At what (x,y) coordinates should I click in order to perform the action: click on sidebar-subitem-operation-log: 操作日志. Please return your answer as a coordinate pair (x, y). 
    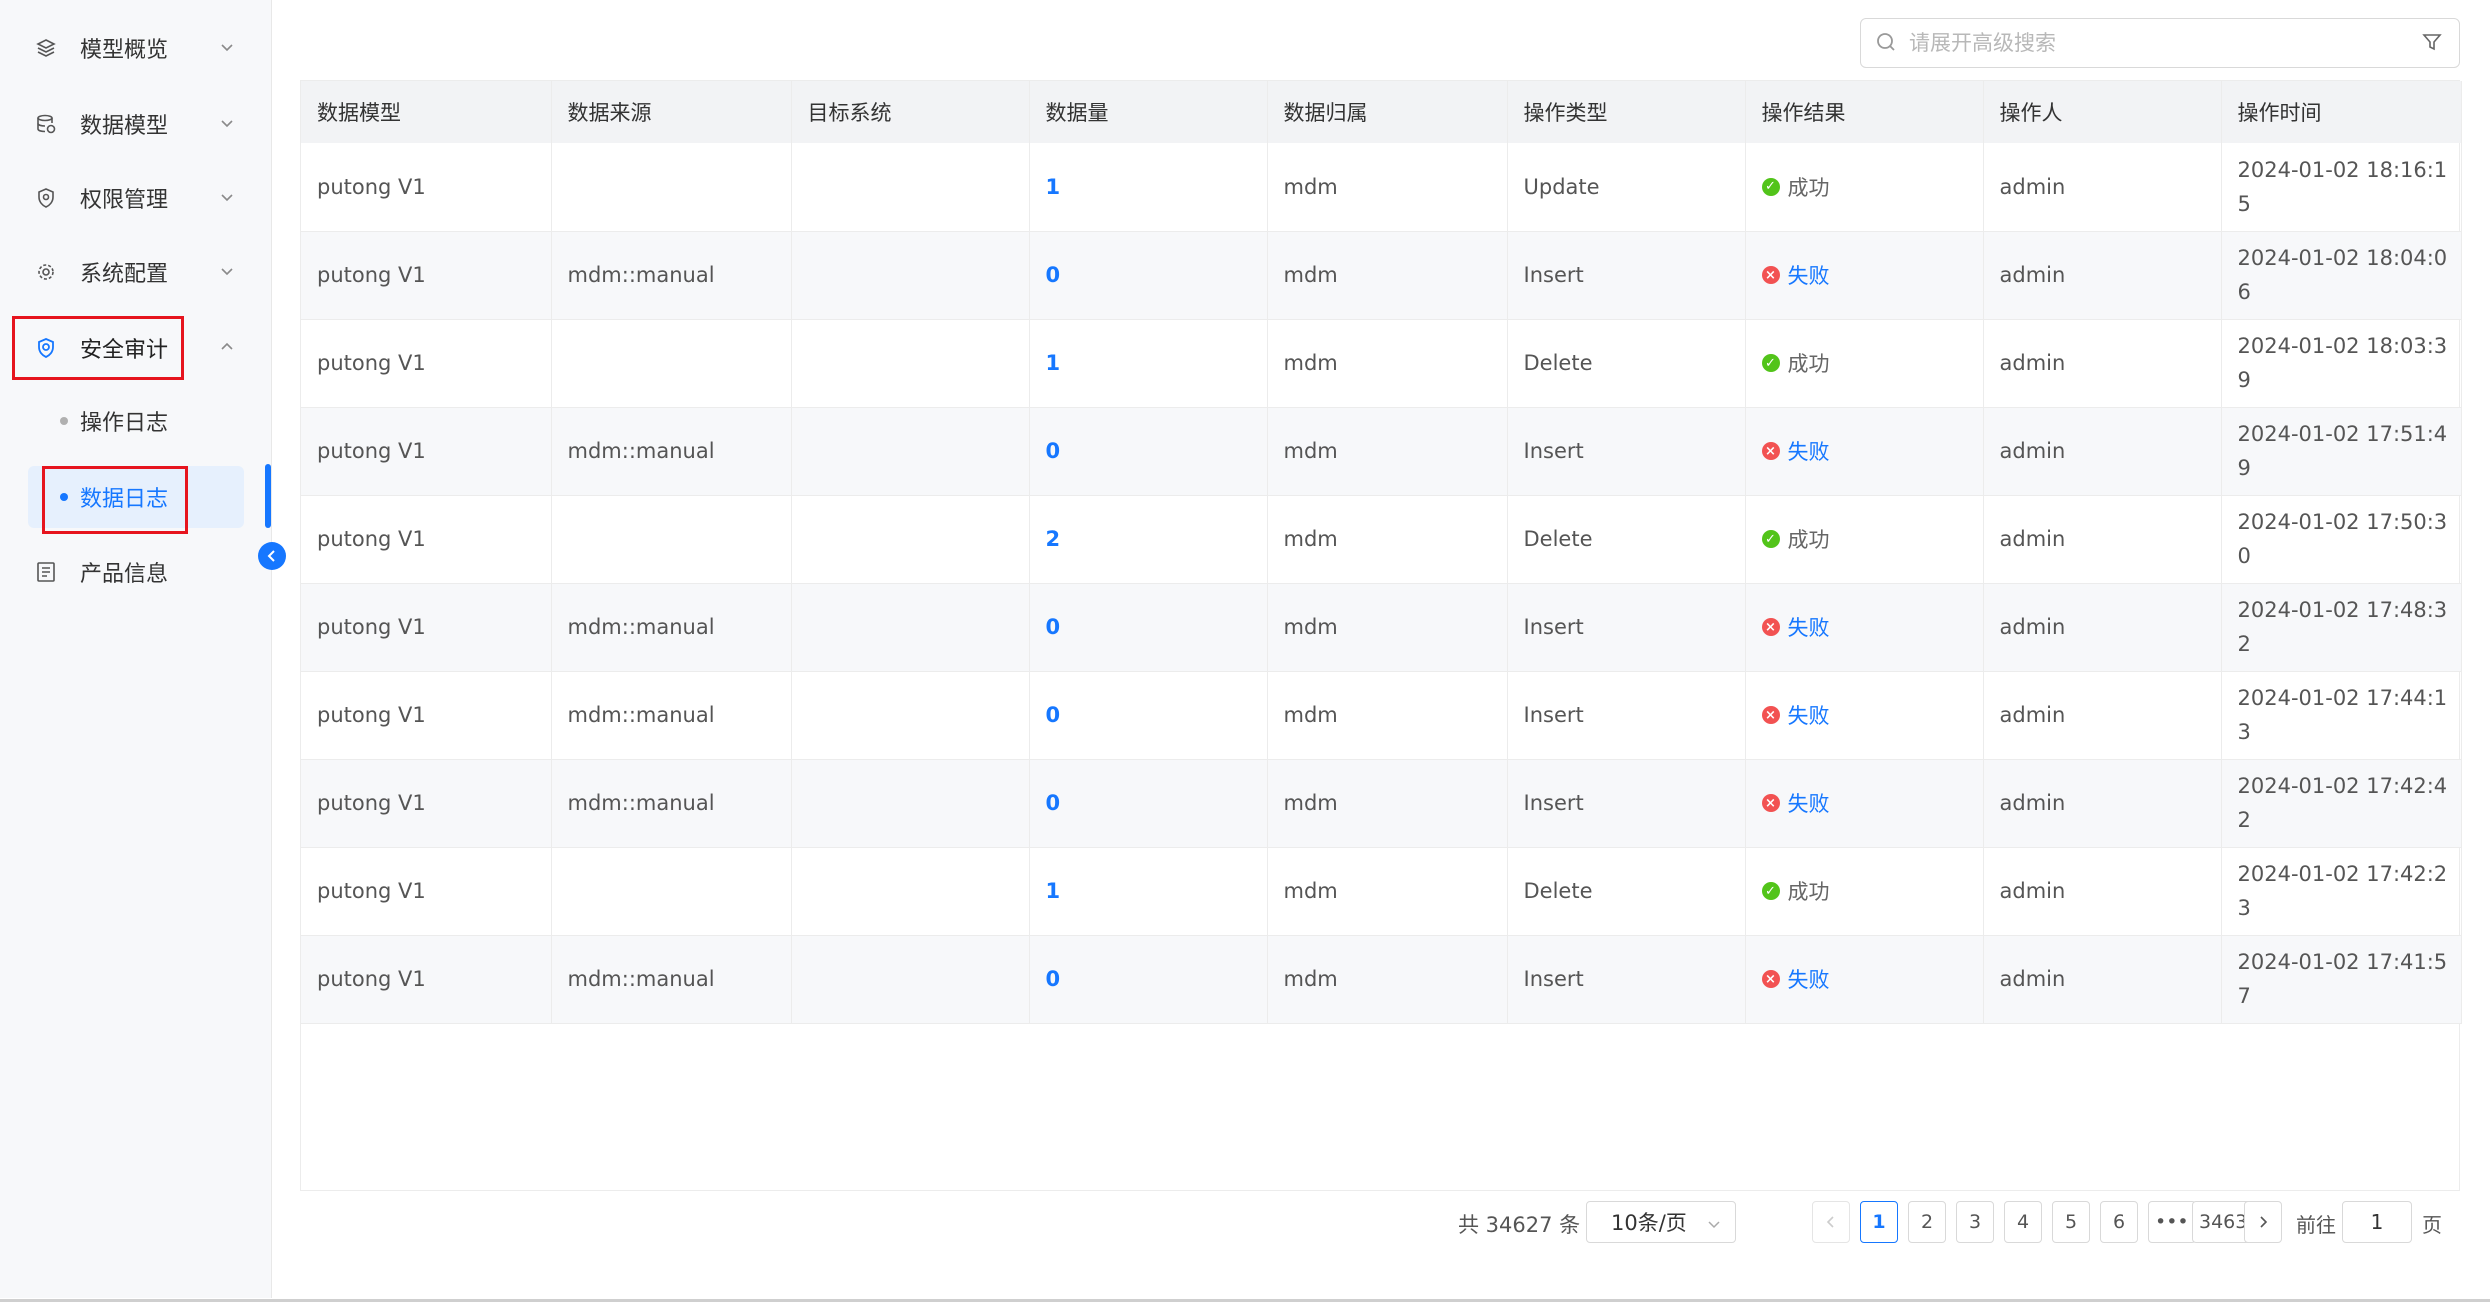
    Looking at the image, I should click on (136, 421).